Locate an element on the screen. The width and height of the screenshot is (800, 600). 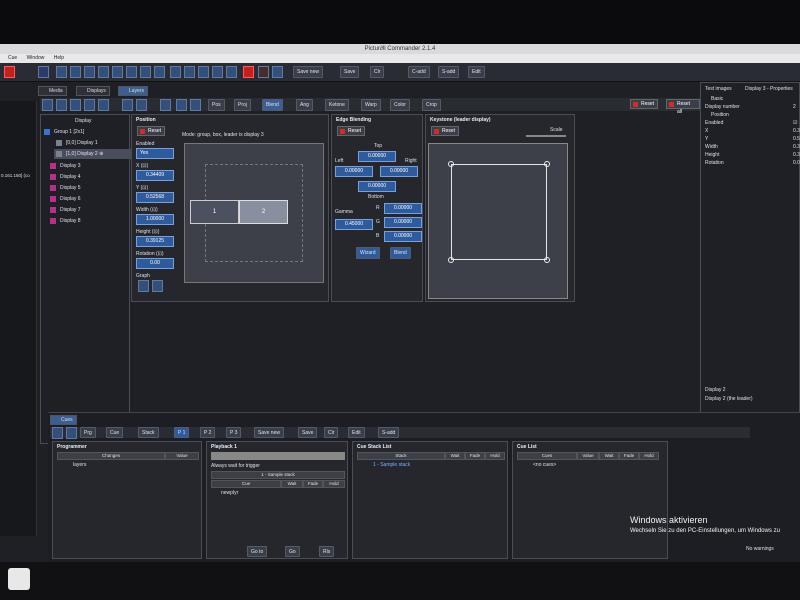
menu-window: Window is located at coordinates (36, 58).